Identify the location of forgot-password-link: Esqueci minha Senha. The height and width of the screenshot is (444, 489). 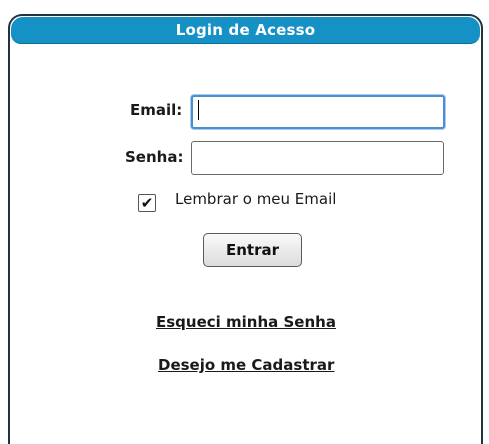
(246, 322).